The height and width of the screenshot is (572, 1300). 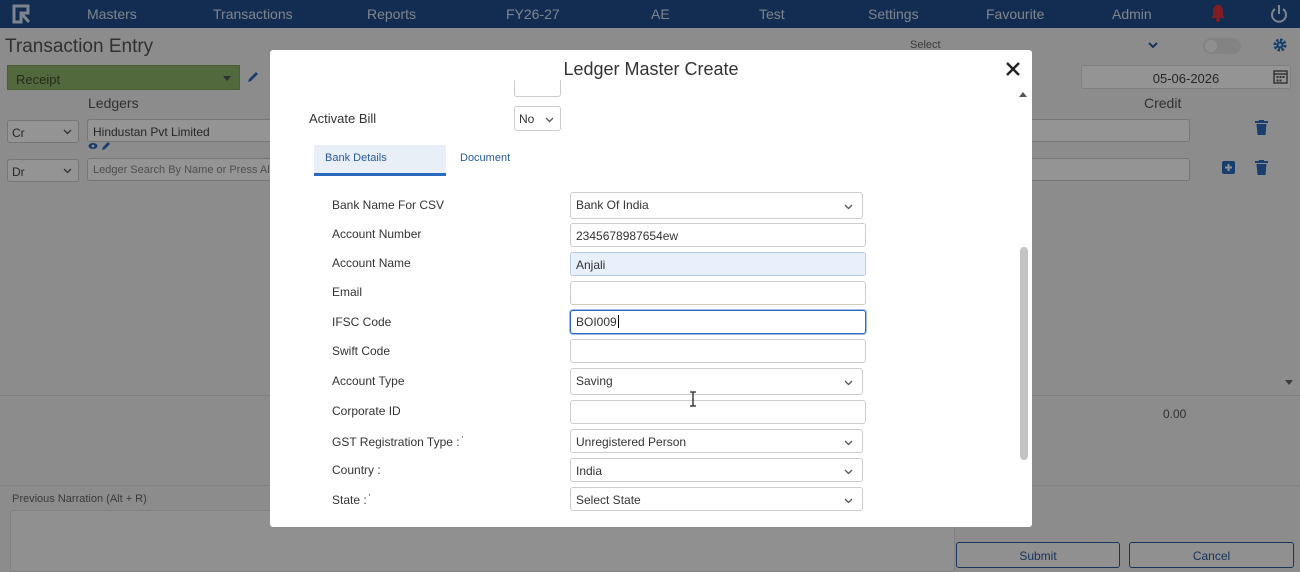 What do you see at coordinates (362, 322) in the screenshot?
I see `ifsc-label: IFSC Code` at bounding box center [362, 322].